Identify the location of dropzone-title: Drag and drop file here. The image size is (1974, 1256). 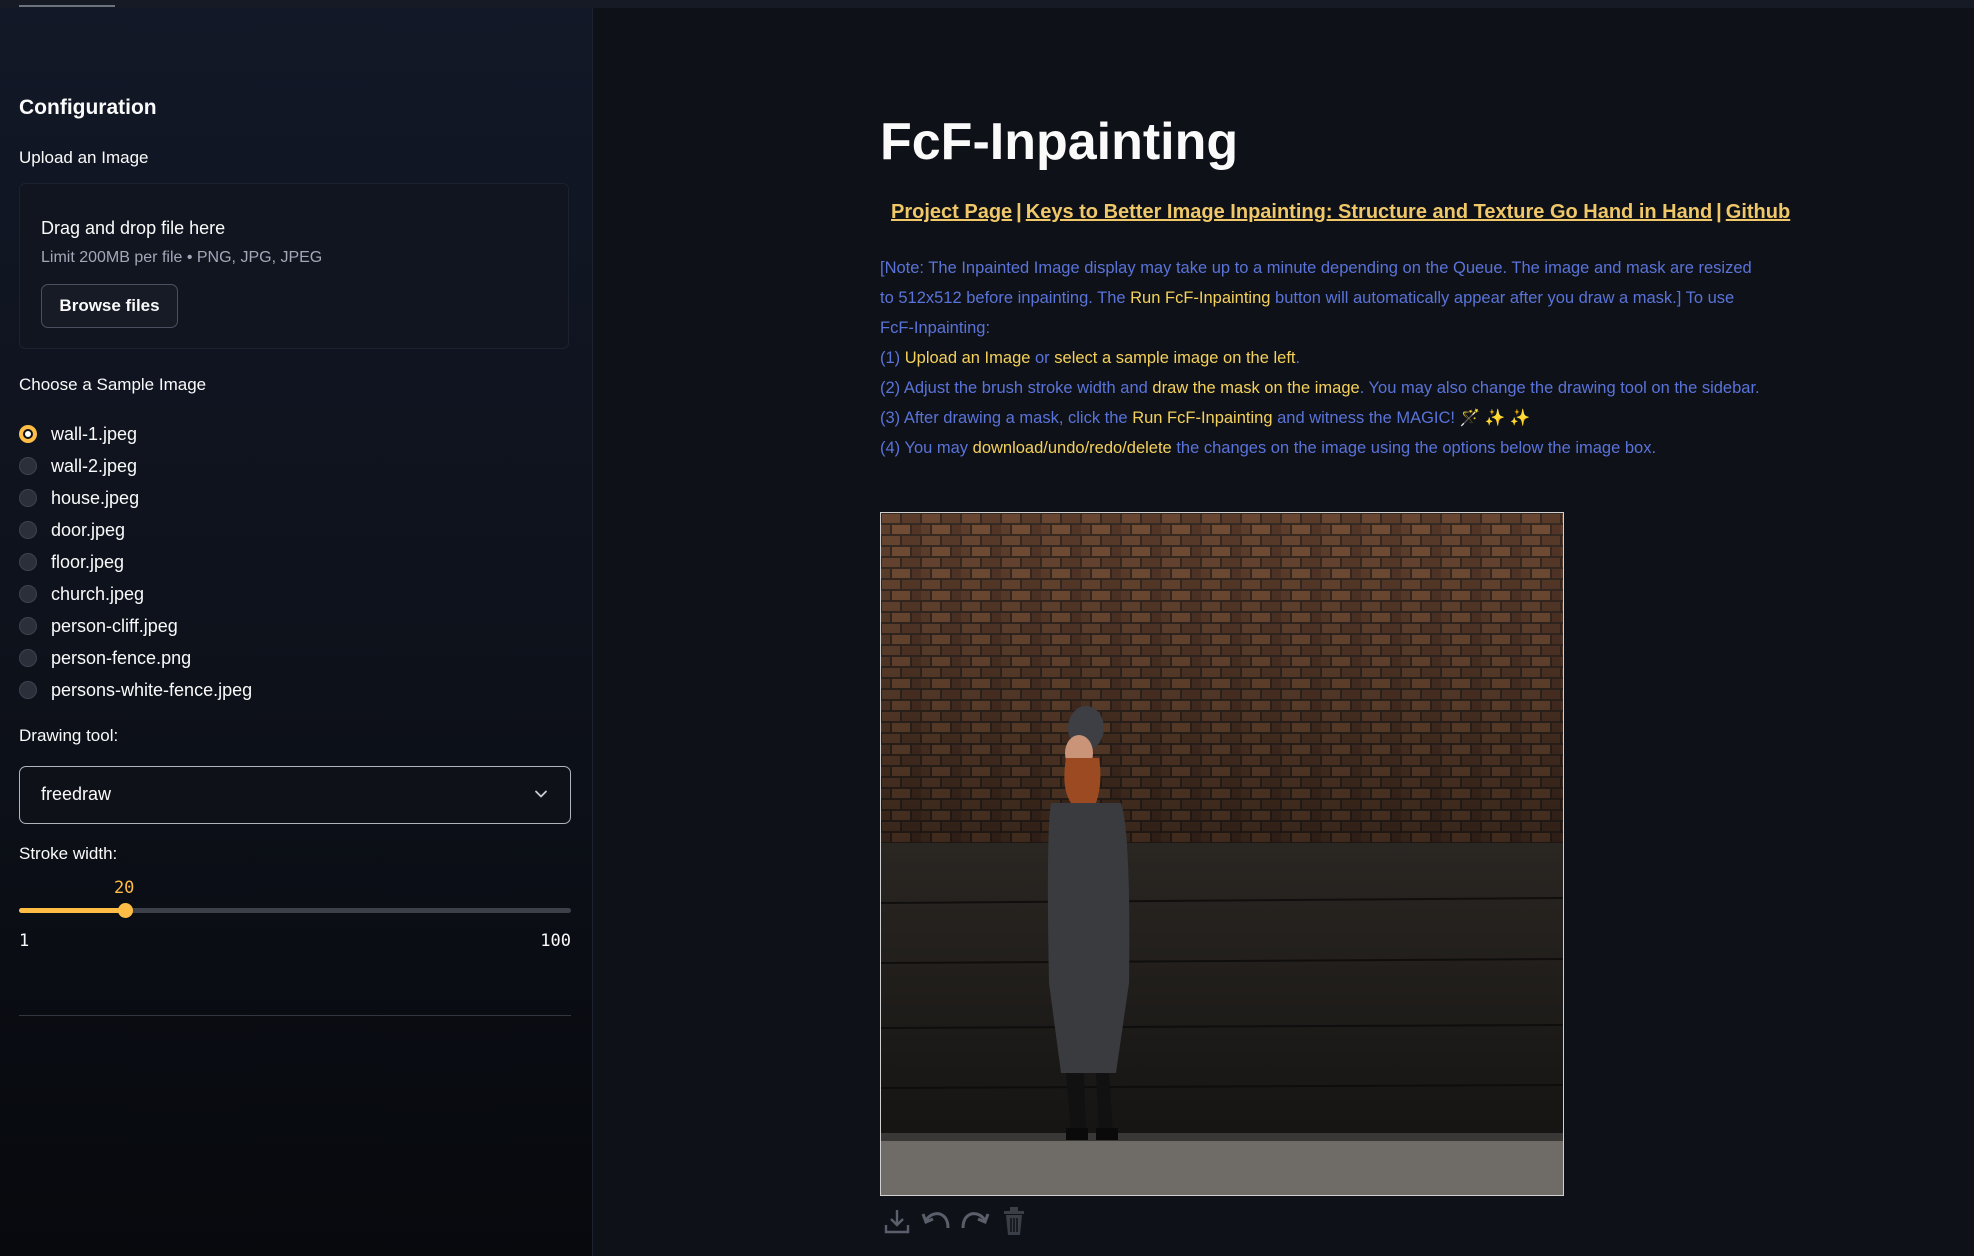
(133, 228).